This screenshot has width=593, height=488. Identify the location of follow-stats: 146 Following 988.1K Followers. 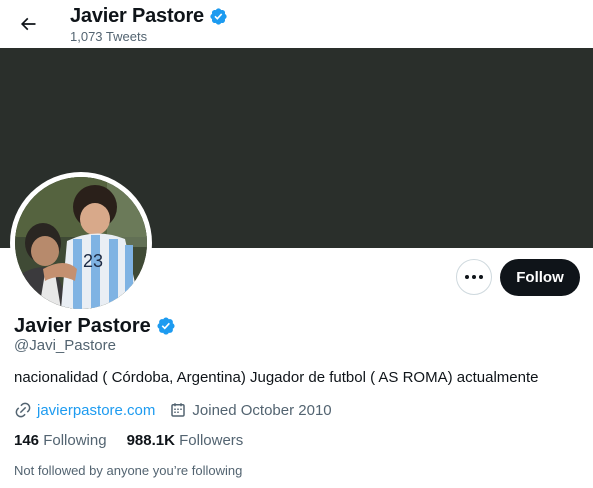
(128, 440).